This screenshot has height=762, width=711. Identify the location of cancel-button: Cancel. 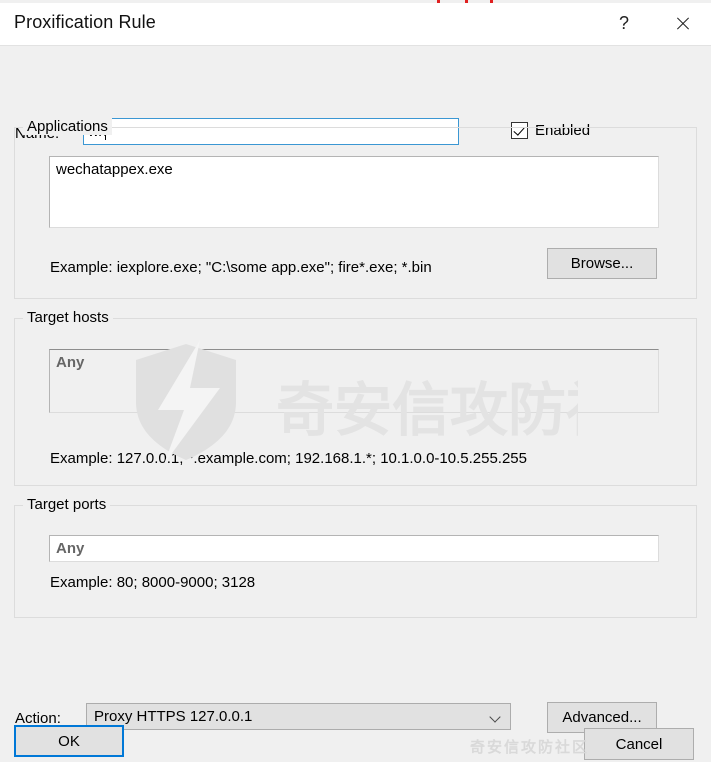
(639, 744).